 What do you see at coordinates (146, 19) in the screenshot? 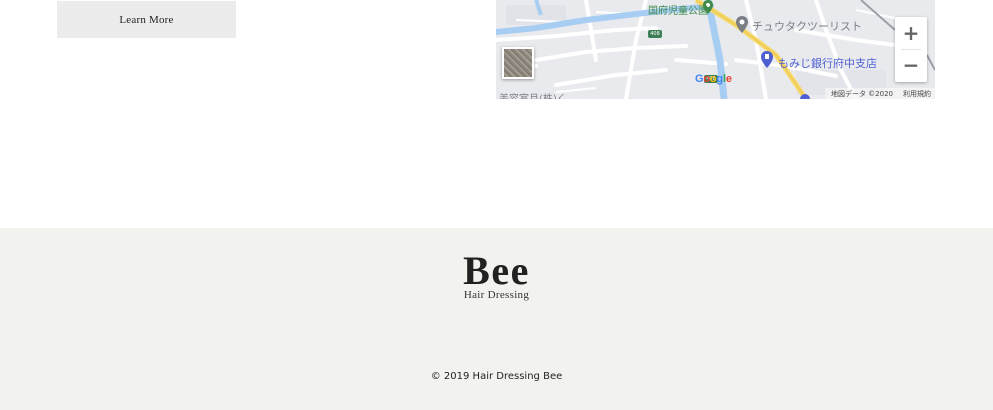
I see `learn-more-button: Learn More` at bounding box center [146, 19].